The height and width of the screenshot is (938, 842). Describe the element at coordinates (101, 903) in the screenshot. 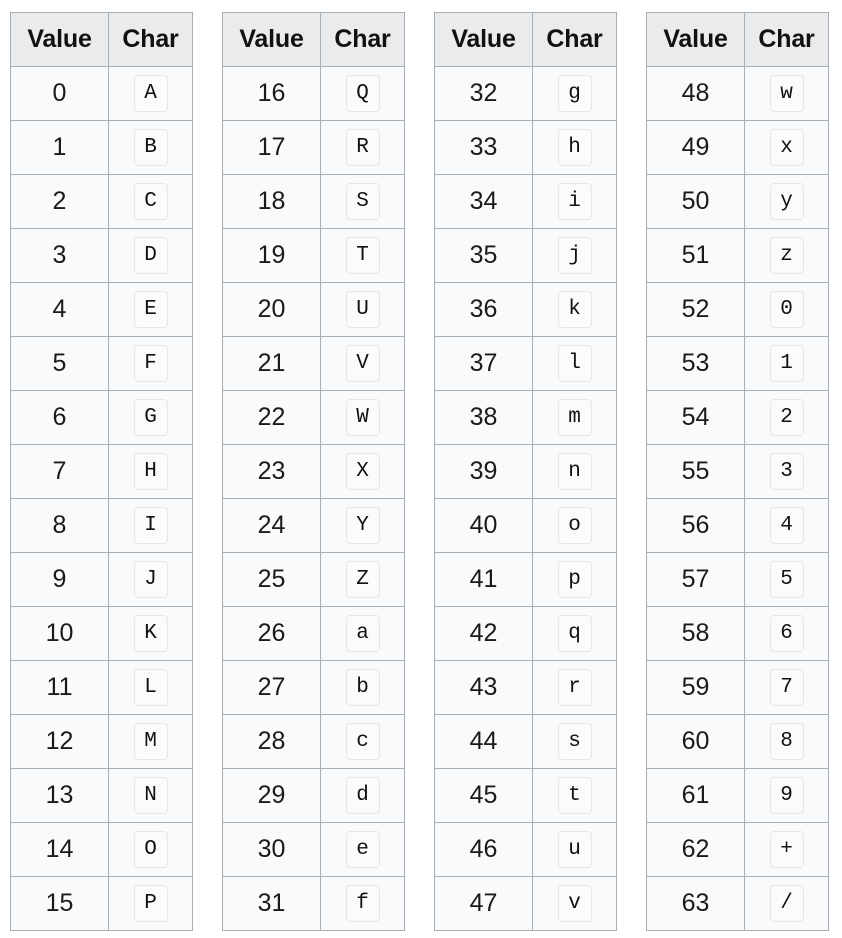

I see `table-row: 15 P` at that location.